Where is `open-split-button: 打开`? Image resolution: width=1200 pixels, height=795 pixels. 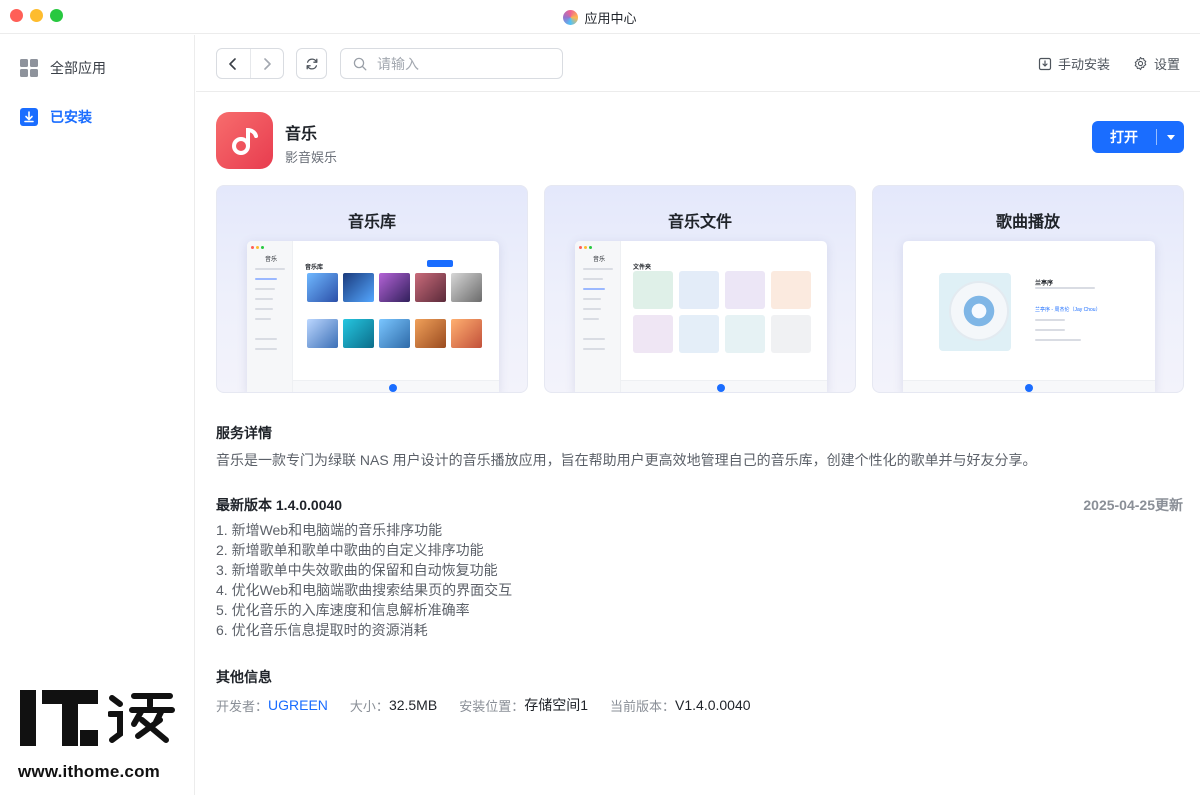 open-split-button: 打开 is located at coordinates (1138, 137).